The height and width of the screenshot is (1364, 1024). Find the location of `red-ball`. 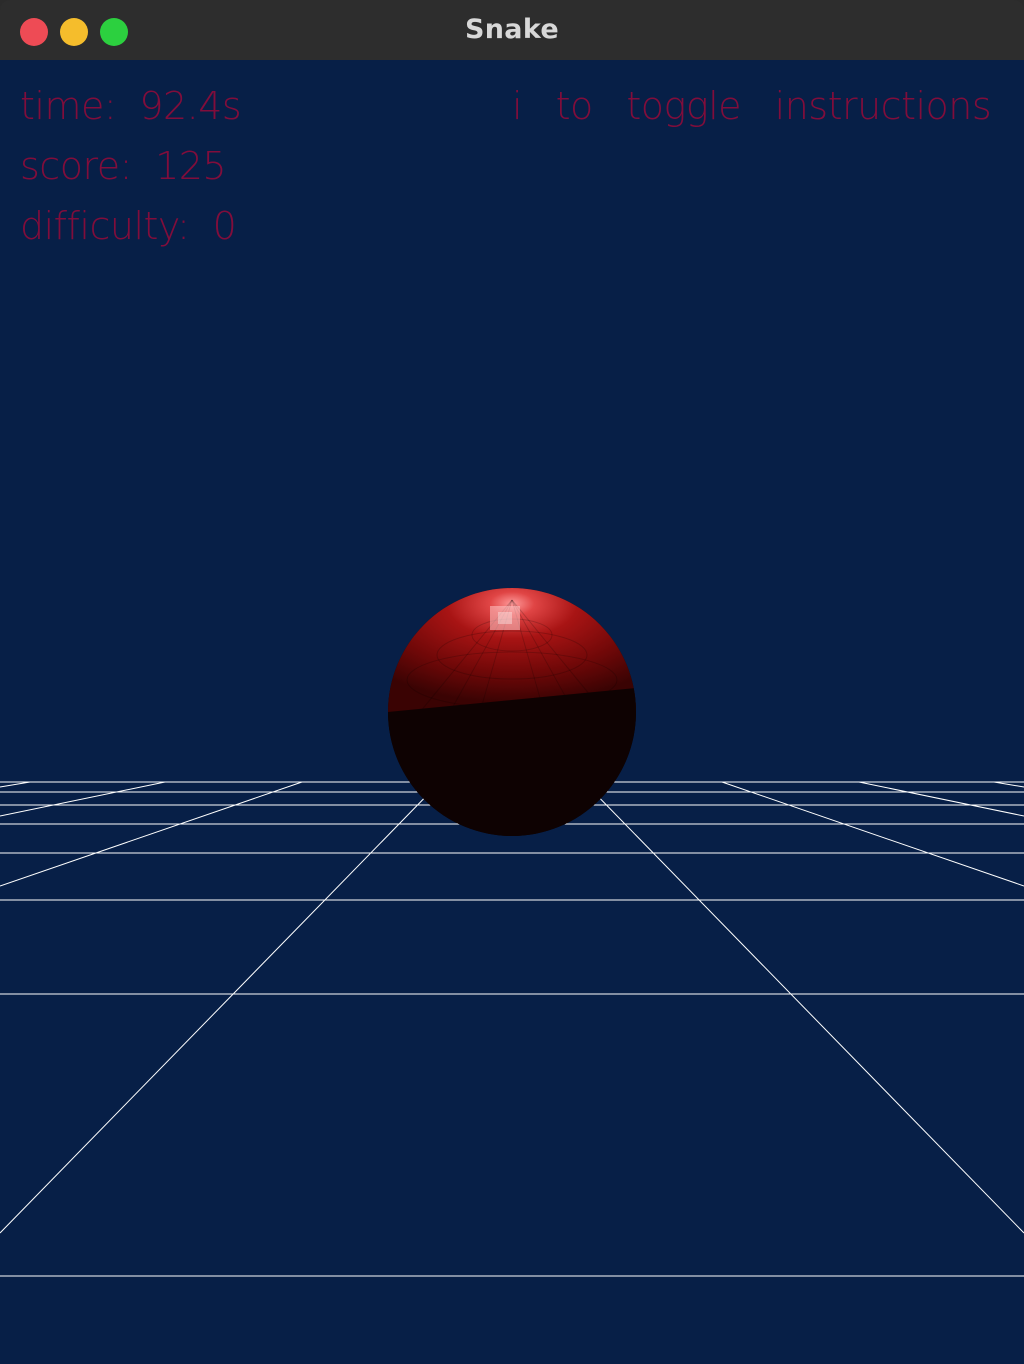

red-ball is located at coordinates (512, 712).